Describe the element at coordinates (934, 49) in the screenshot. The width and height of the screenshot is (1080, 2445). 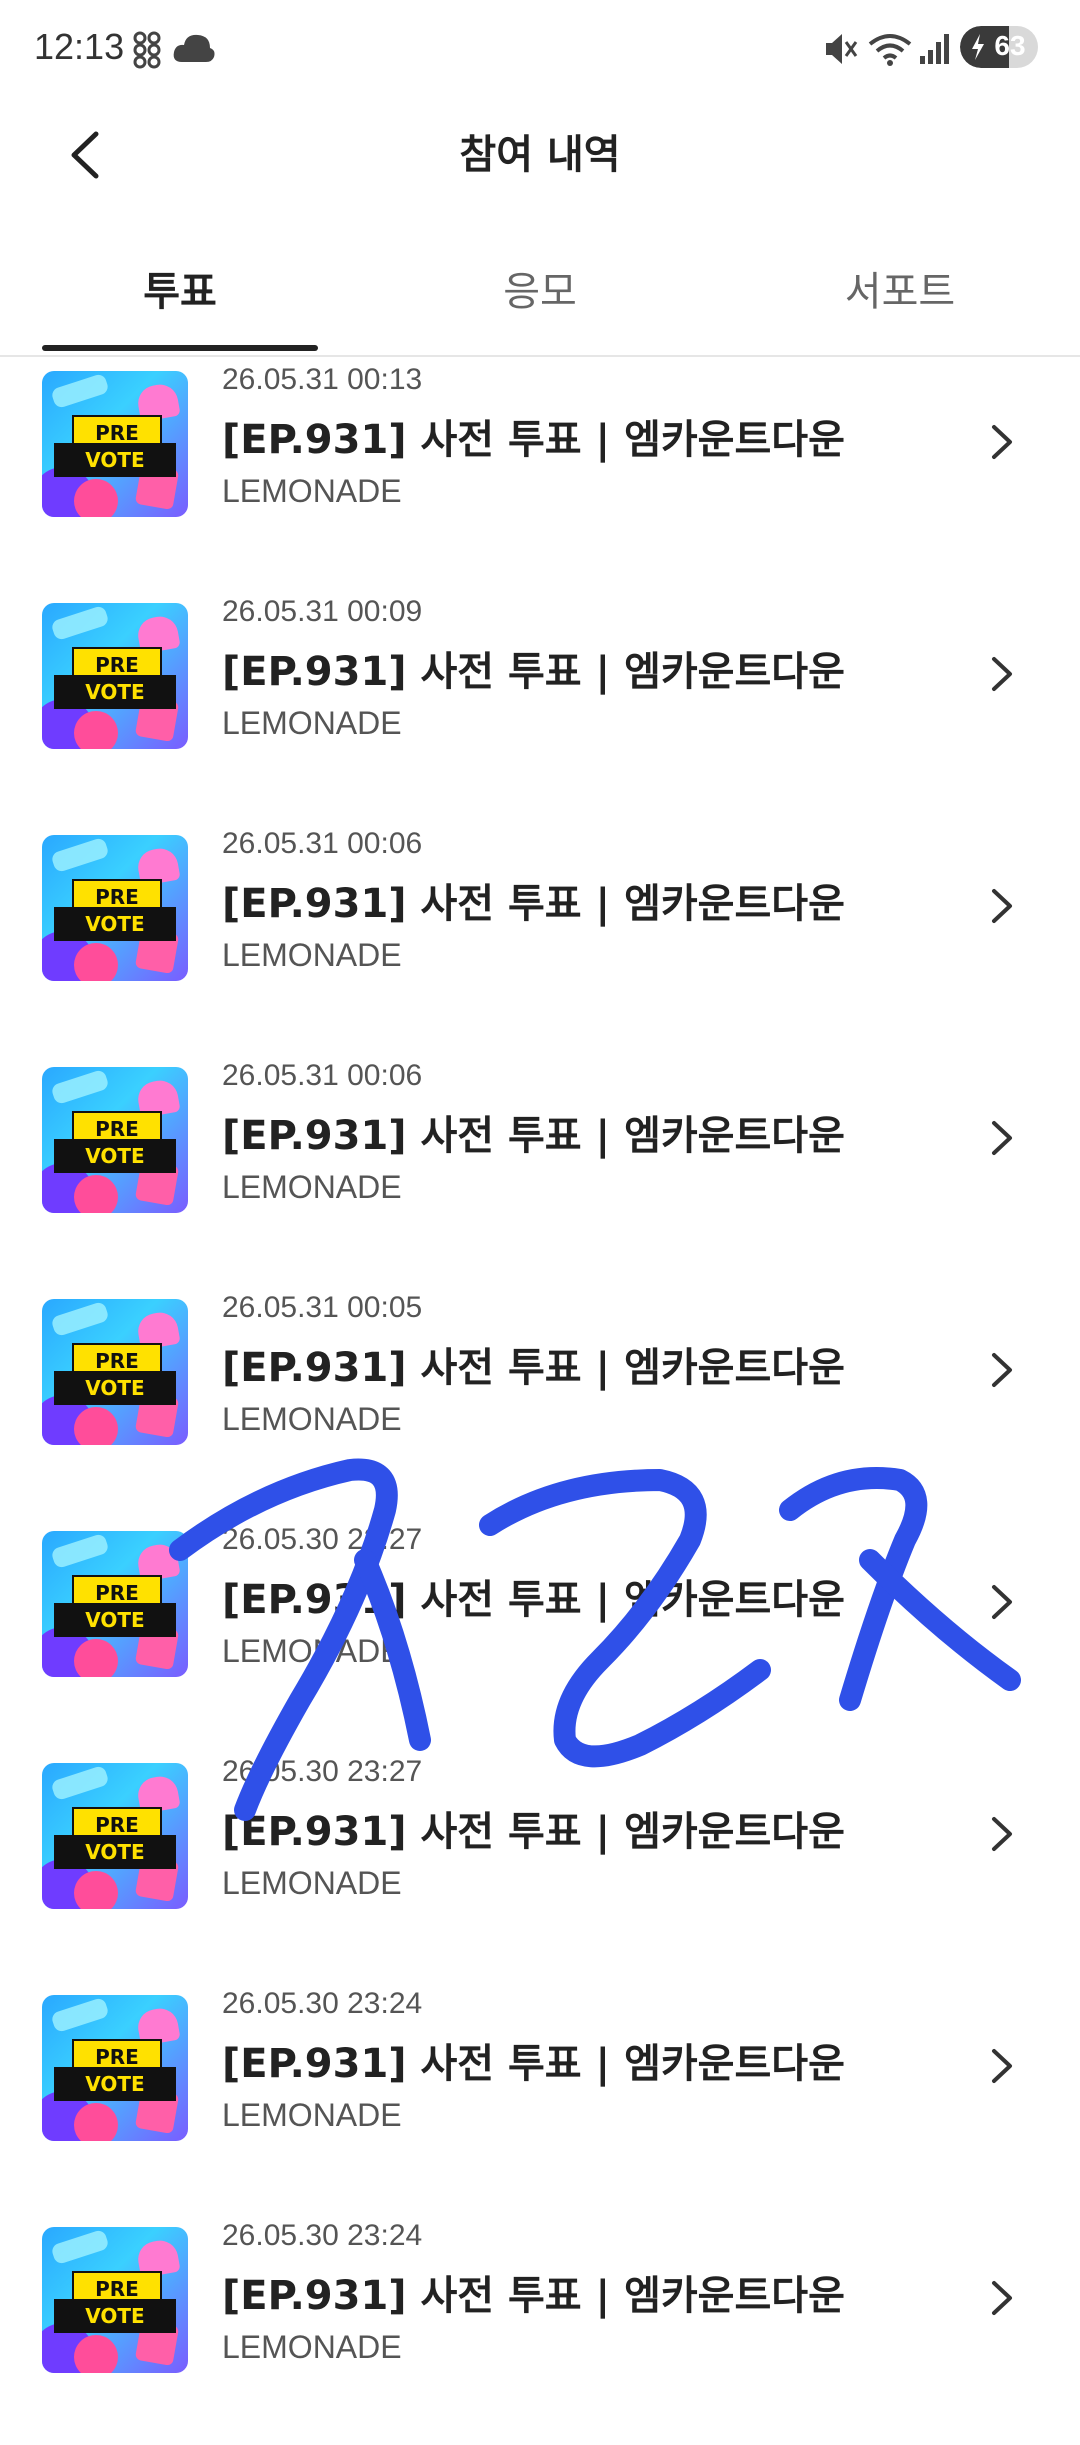
I see `signal-icon` at that location.